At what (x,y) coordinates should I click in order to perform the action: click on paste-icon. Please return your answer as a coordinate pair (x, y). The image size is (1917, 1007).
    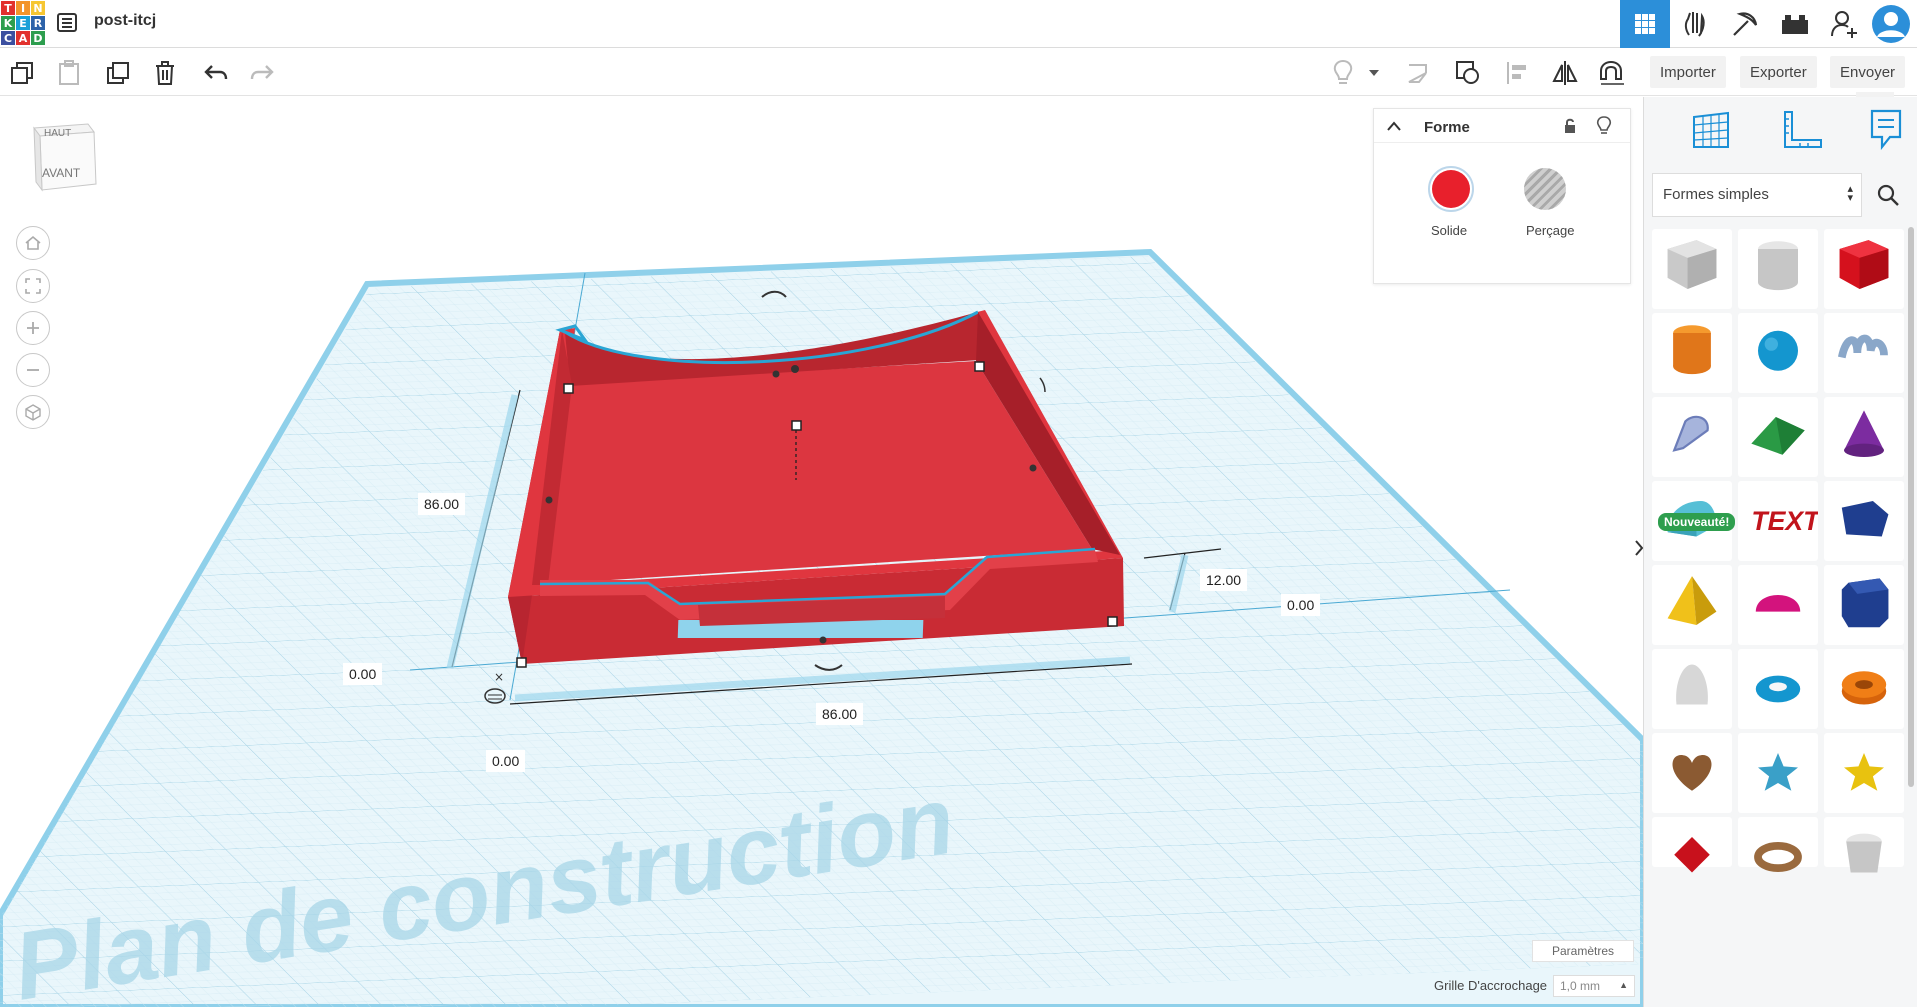
    Looking at the image, I should click on (69, 73).